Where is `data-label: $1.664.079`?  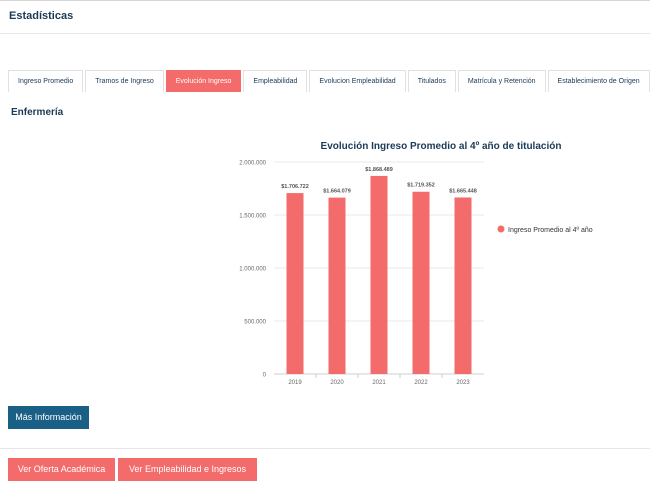
data-label: $1.664.079 is located at coordinates (337, 192).